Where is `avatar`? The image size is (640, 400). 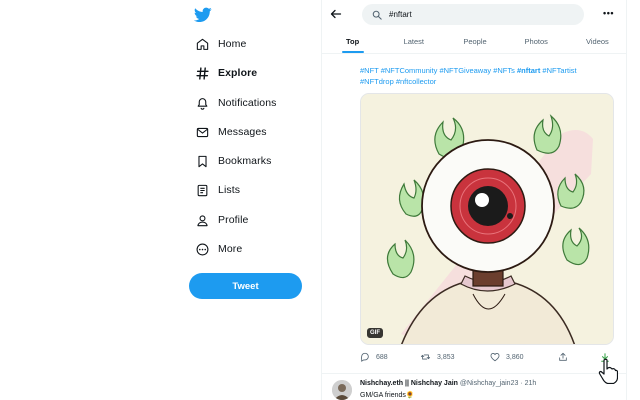
avatar is located at coordinates (342, 390).